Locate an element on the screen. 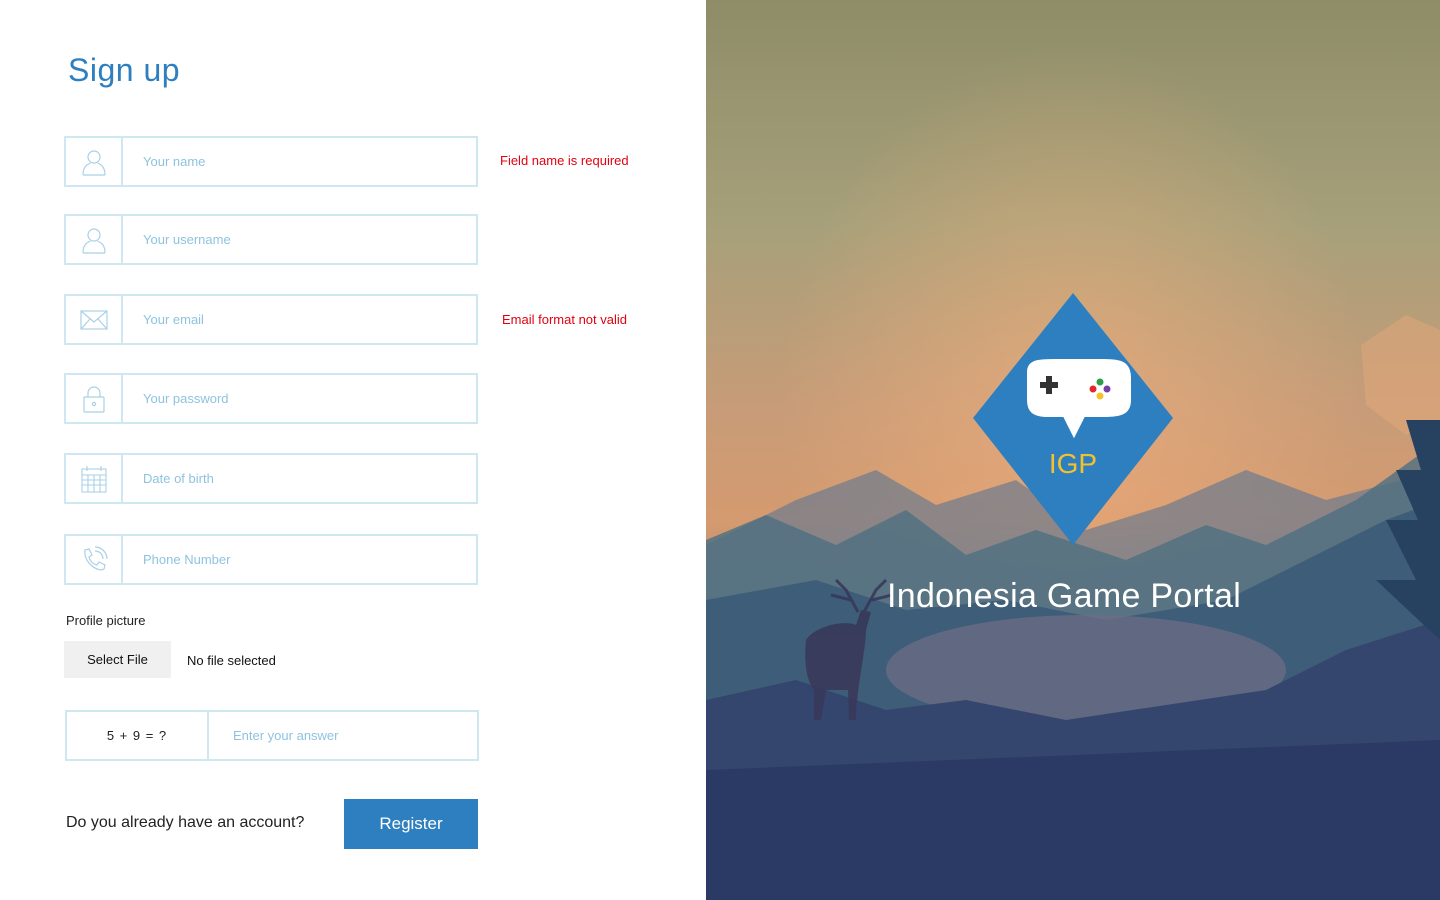  captcha-question: 5 + 9 = ? is located at coordinates (138, 735).